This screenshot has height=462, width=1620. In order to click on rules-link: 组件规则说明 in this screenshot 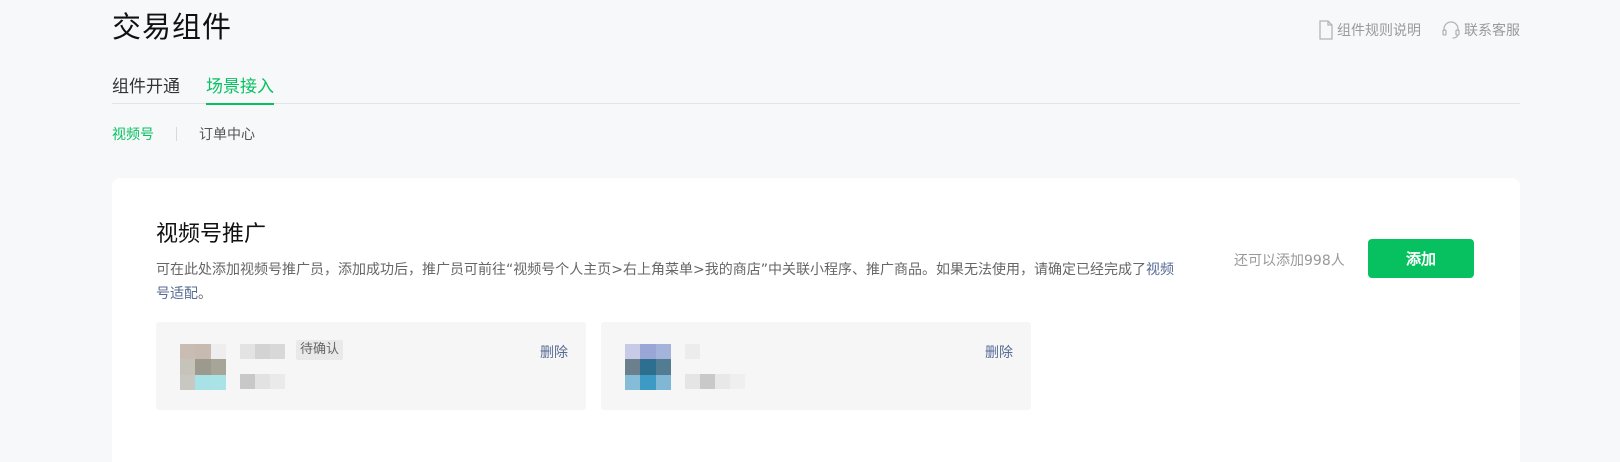, I will do `click(1369, 30)`.